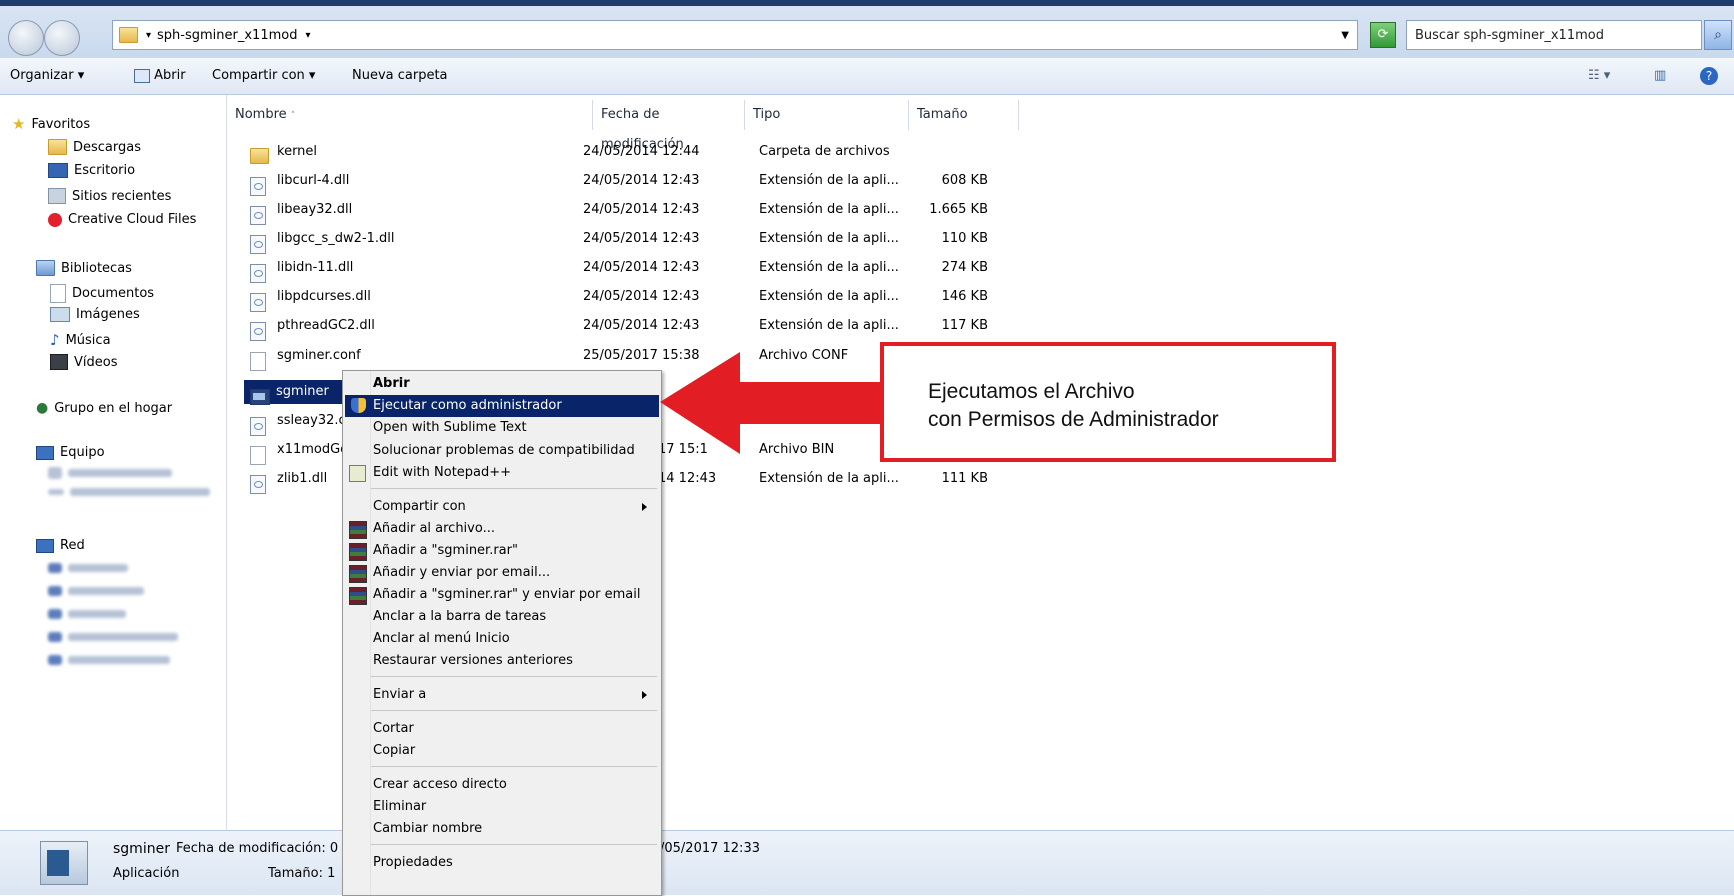 This screenshot has height=896, width=1734. I want to click on menu-item-label: Ejecutar como administrador, so click(467, 405).